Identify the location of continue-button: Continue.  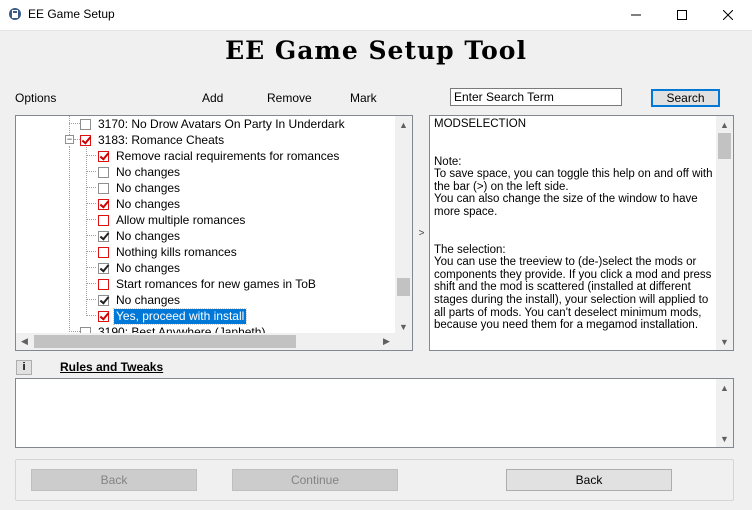
(315, 480).